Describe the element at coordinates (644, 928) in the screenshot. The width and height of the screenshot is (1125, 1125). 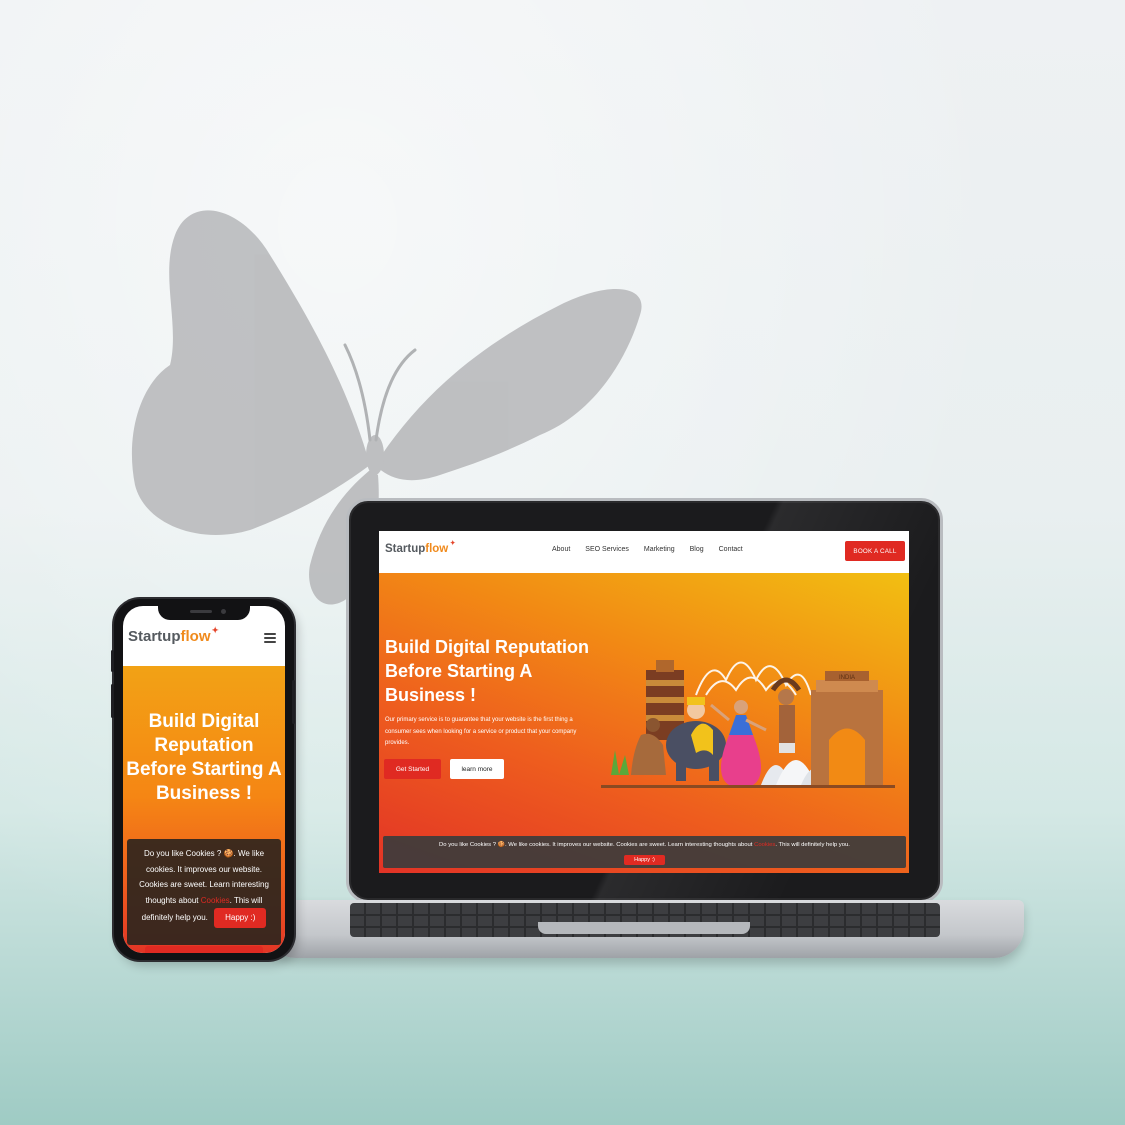
I see `laptop-trackpad-notch` at that location.